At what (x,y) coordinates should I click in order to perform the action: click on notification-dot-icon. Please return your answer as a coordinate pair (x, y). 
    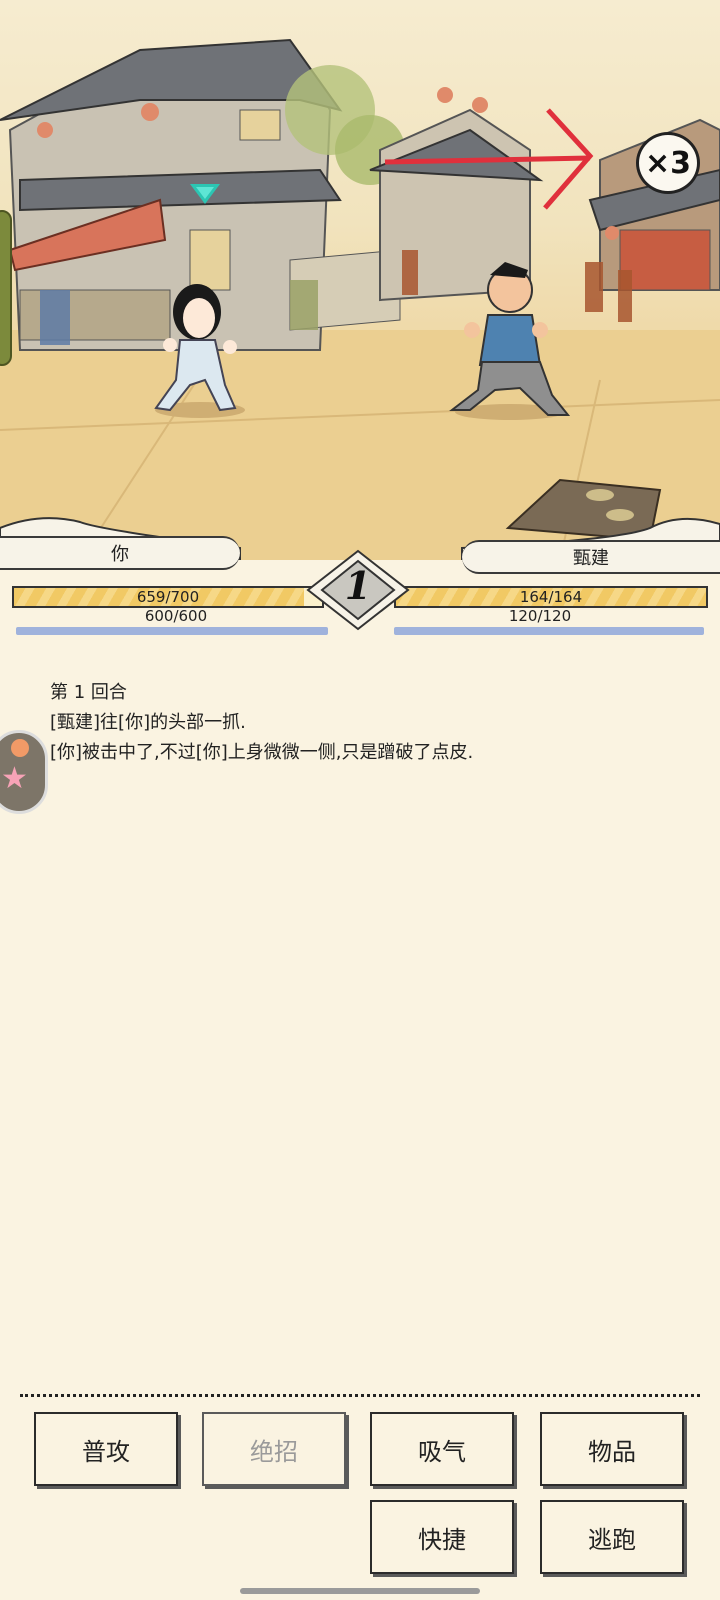
    Looking at the image, I should click on (20, 748).